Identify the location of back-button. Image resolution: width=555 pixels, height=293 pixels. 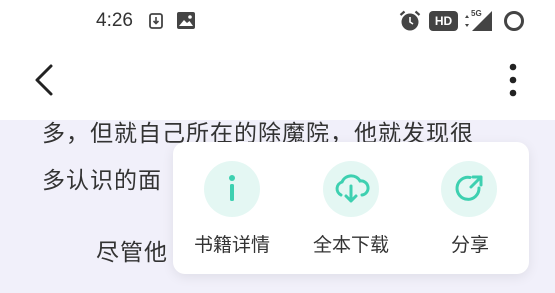
(46, 80).